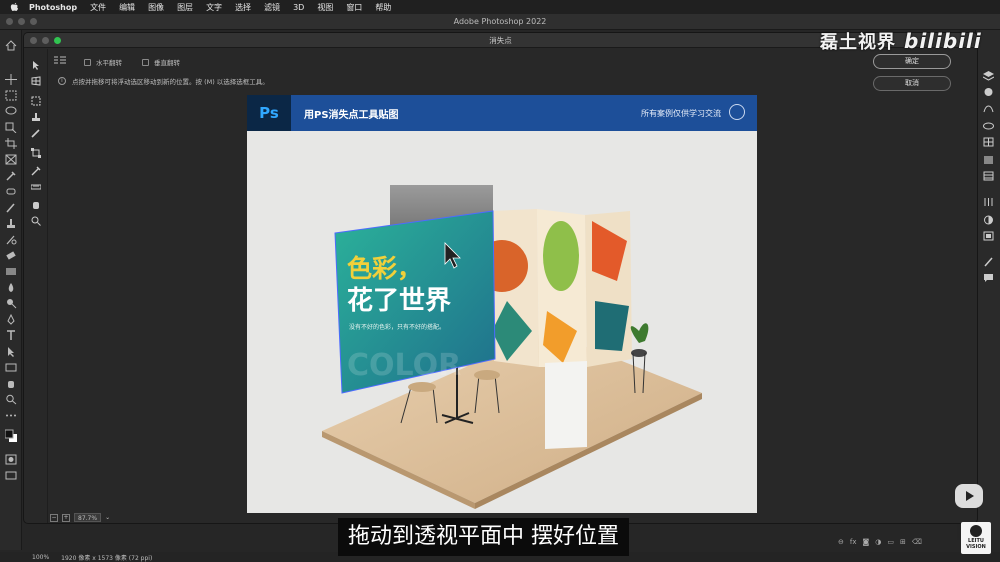 Image resolution: width=1000 pixels, height=562 pixels. What do you see at coordinates (11, 253) in the screenshot?
I see `eraser-tool-icon` at bounding box center [11, 253].